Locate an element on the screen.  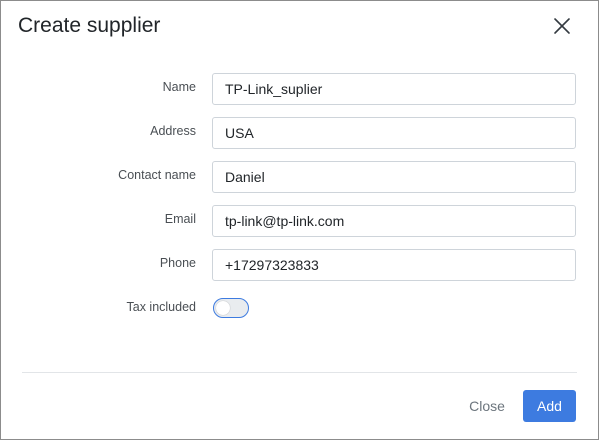
add-button: Add is located at coordinates (549, 406).